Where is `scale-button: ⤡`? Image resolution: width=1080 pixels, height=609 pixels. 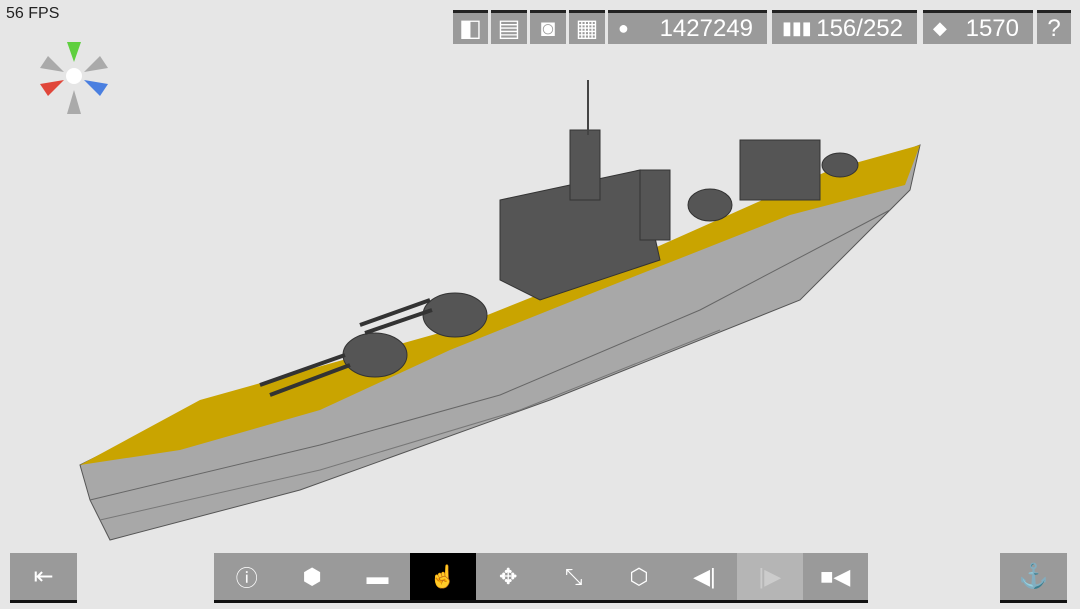 scale-button: ⤡ is located at coordinates (573, 576).